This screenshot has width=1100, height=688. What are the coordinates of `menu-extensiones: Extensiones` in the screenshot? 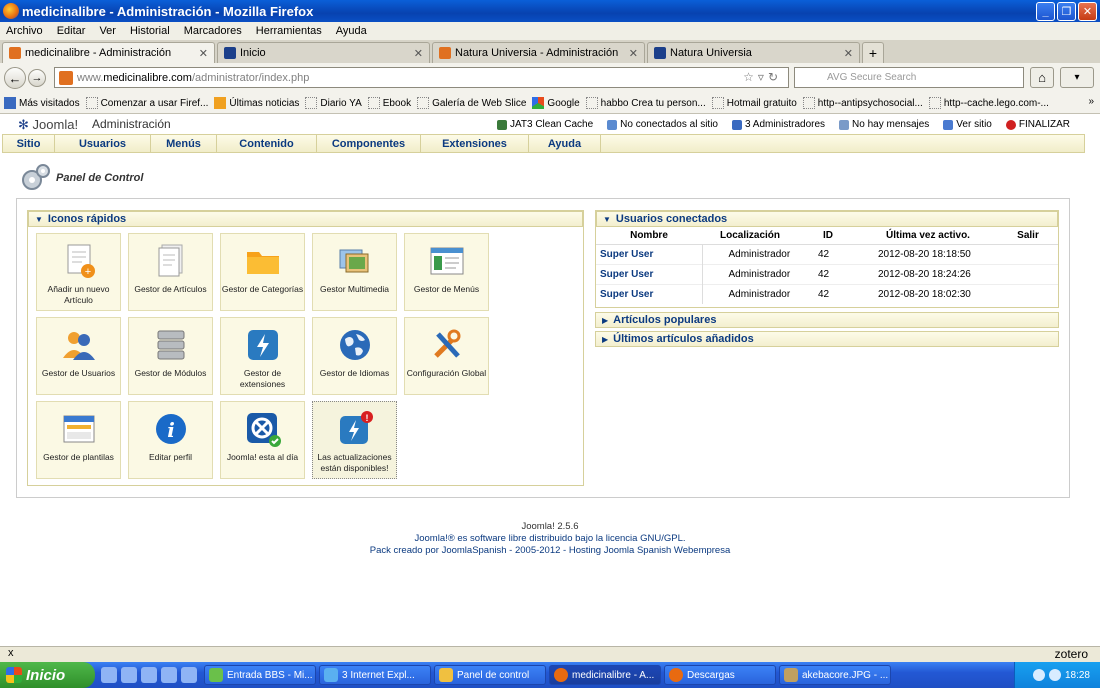 It's located at (475, 143).